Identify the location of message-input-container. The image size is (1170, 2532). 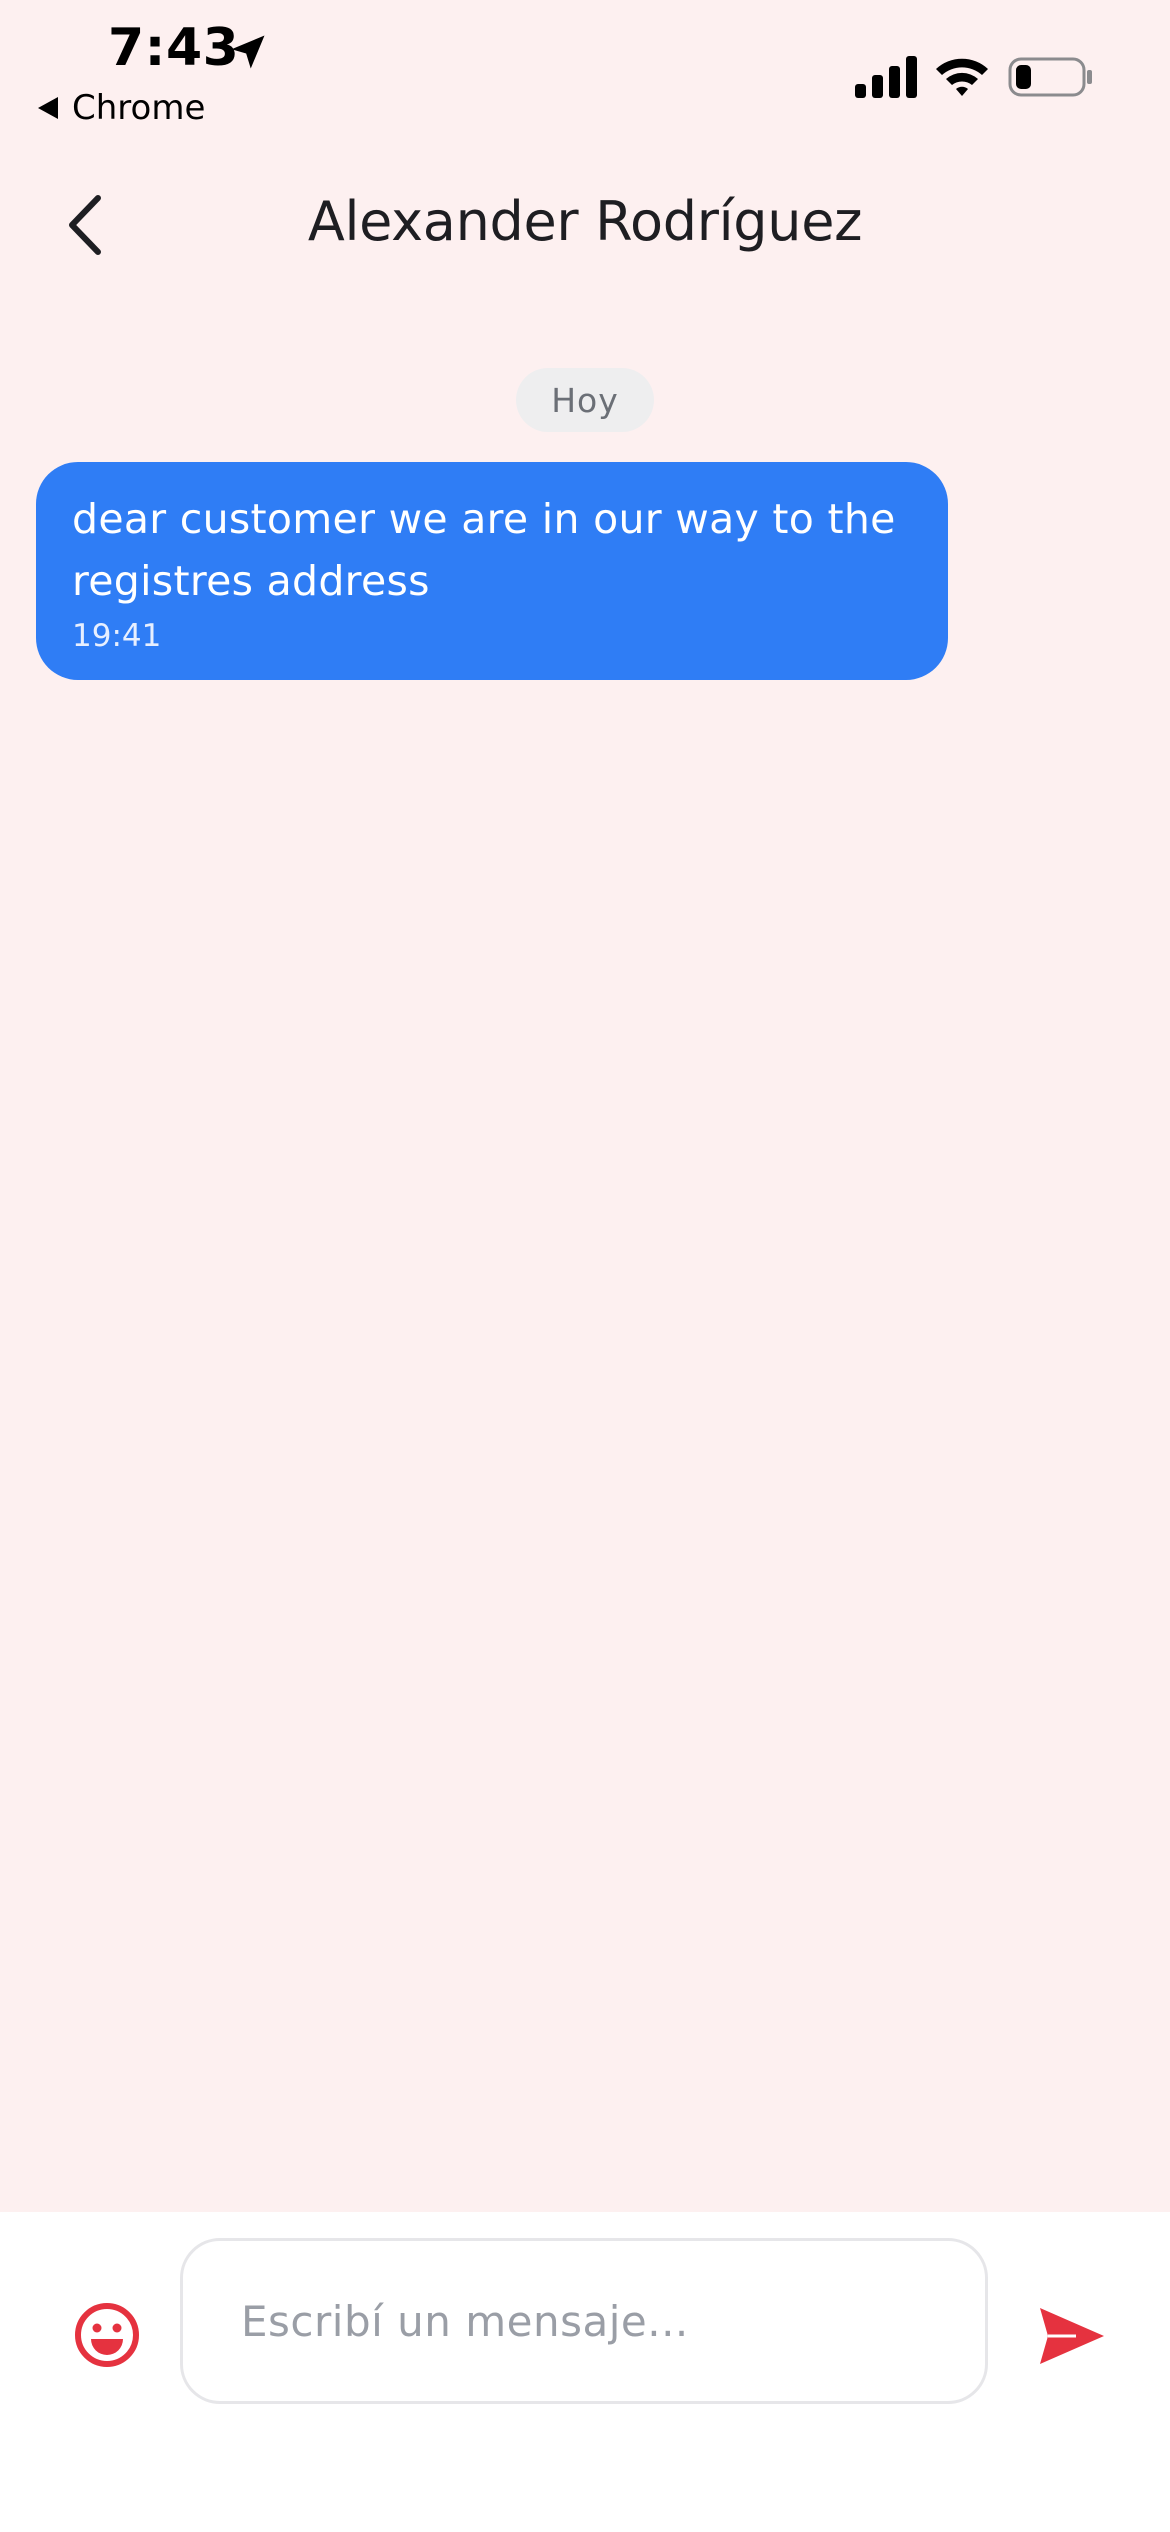
(584, 2321).